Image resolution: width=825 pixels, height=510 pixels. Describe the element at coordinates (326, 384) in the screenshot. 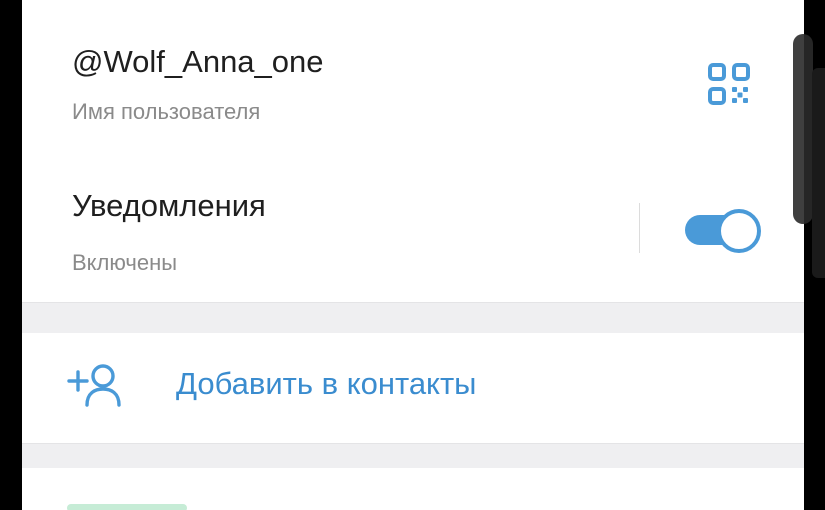

I see `add-contact-button: Добавить в контакты` at that location.